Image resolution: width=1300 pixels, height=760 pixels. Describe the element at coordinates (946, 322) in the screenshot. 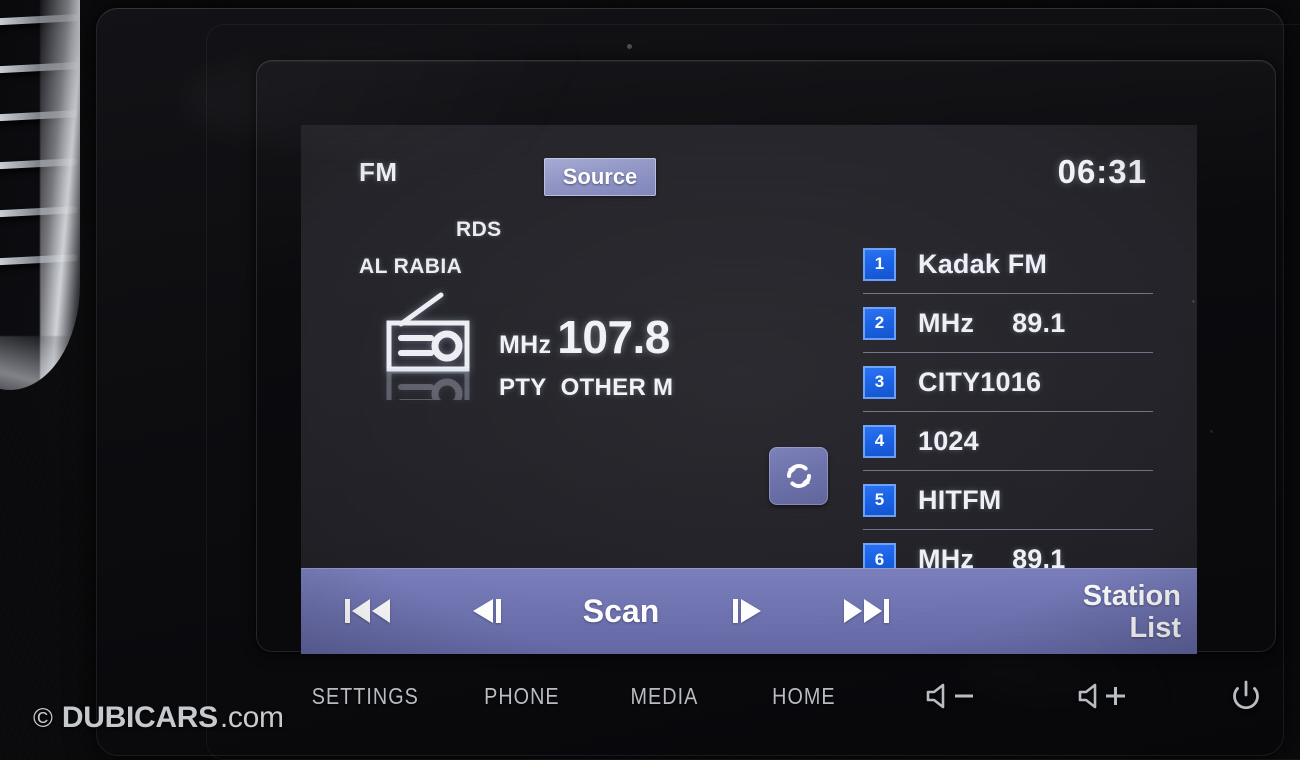

I see `station-unit: MHz` at that location.